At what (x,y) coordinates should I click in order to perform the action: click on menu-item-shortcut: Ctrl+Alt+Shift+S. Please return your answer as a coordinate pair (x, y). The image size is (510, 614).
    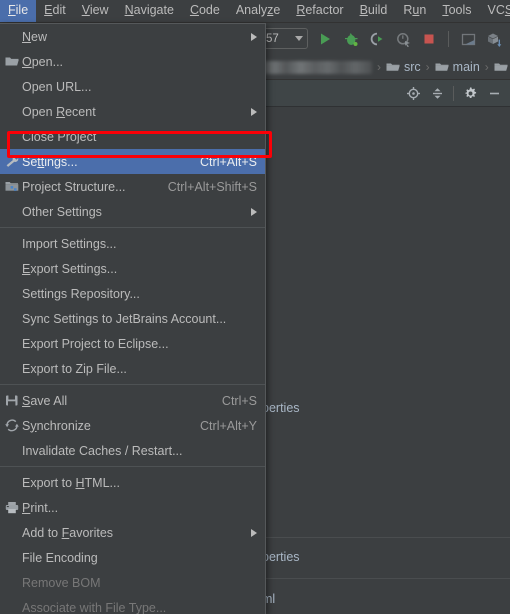
    Looking at the image, I should click on (212, 186).